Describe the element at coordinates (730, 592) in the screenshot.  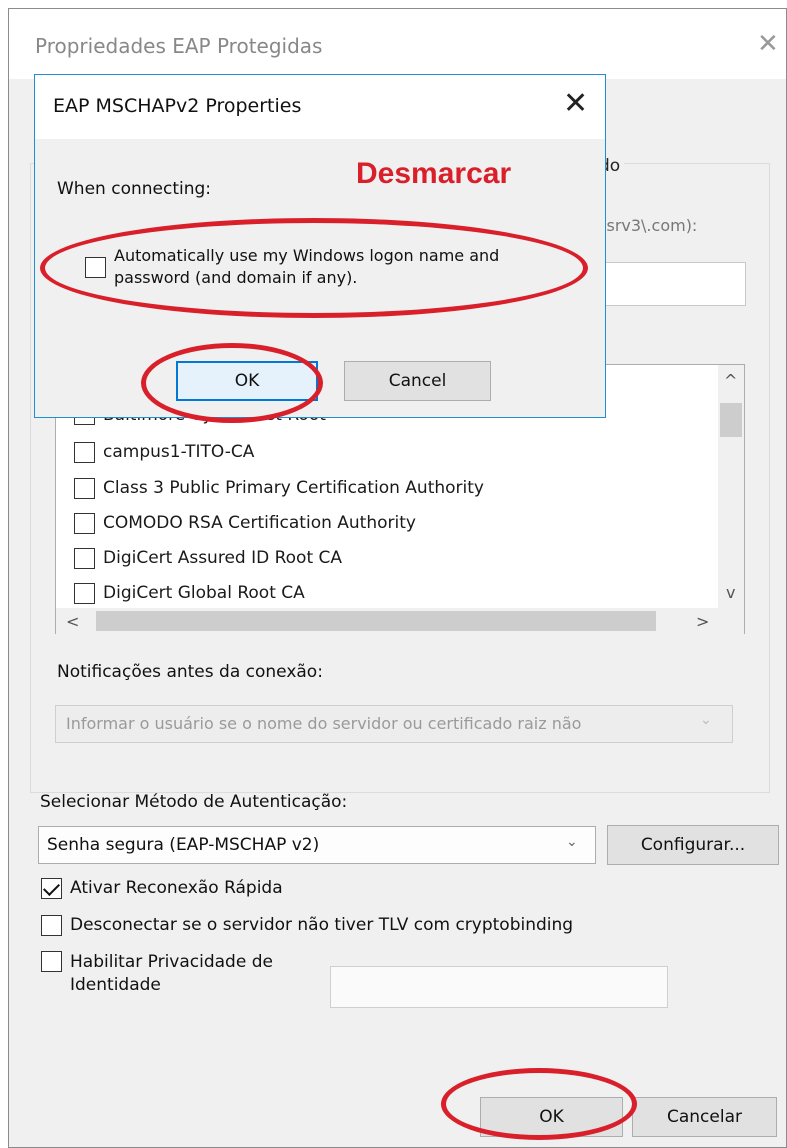
I see `scroll-down-icon: v` at that location.